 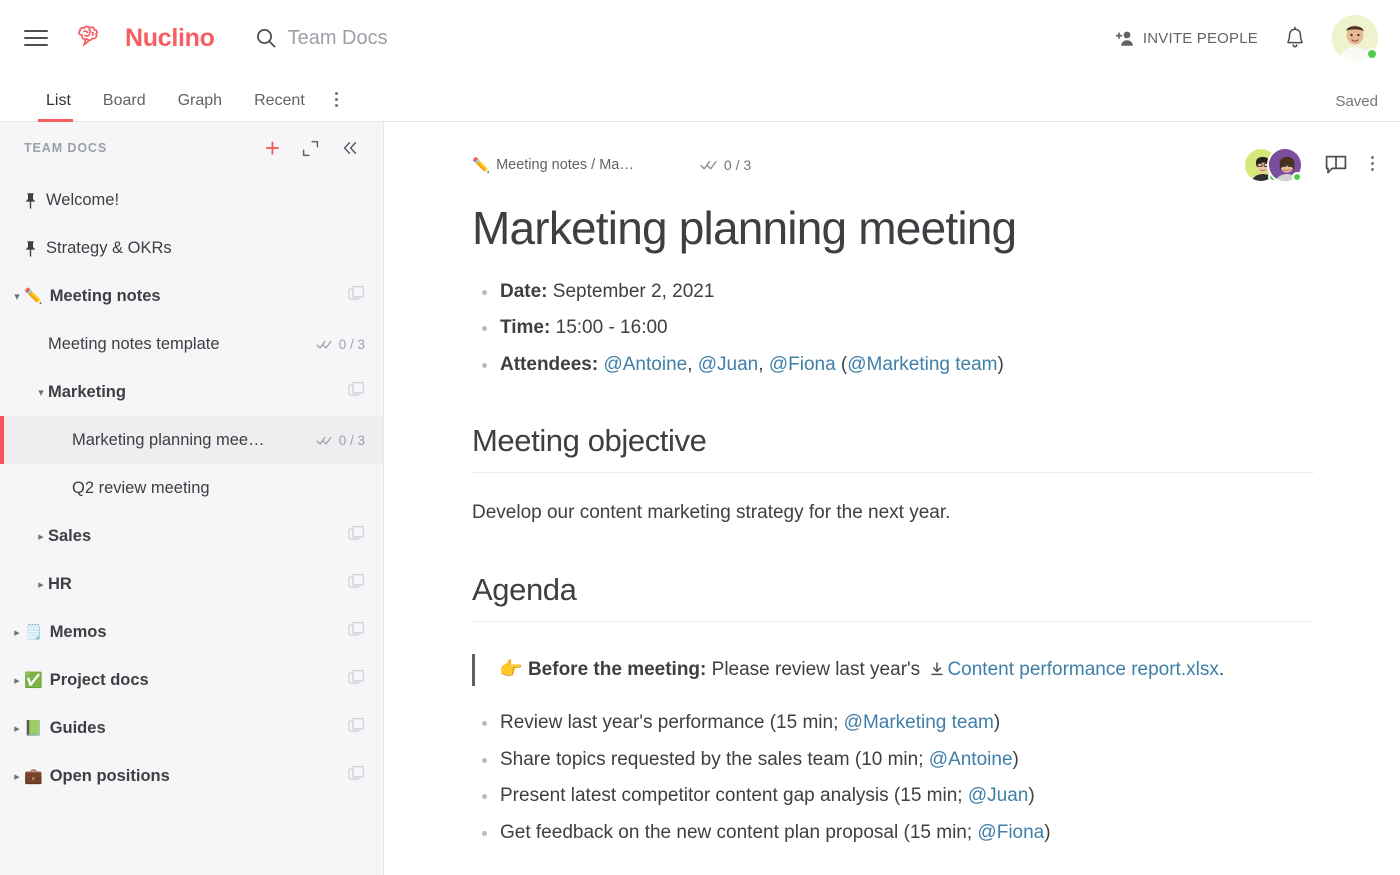 I want to click on sidebar-item-label: Q2 review meeting, so click(x=141, y=487).